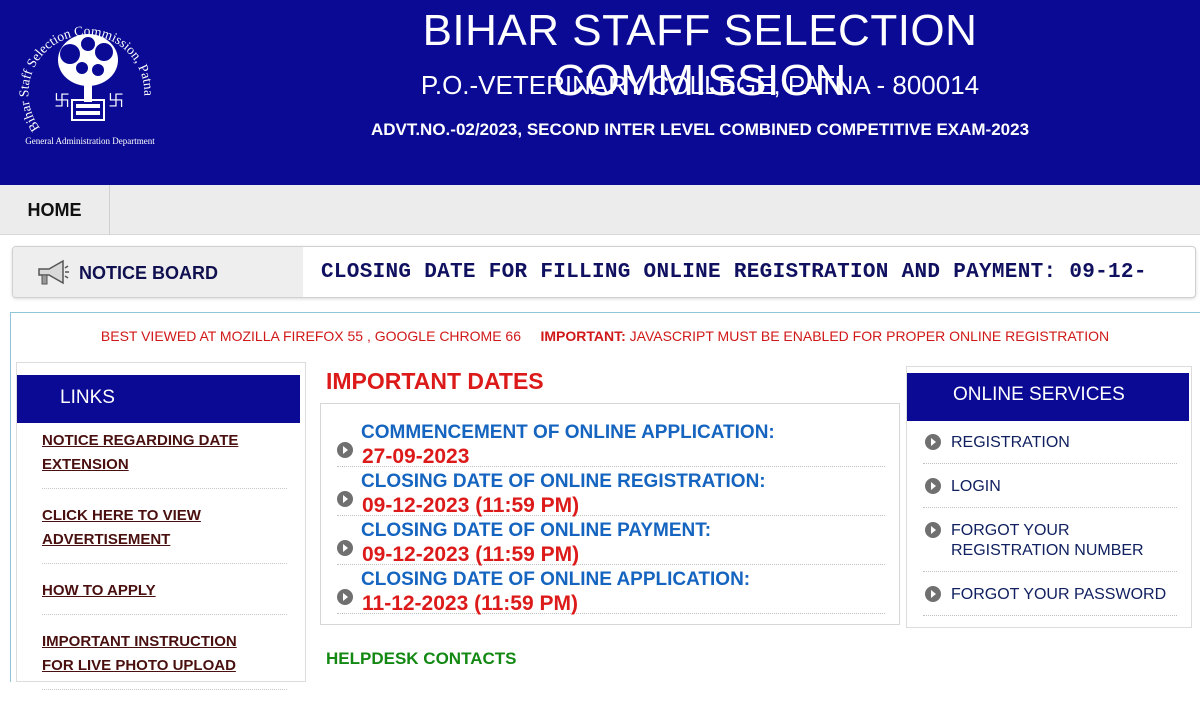 The width and height of the screenshot is (1200, 701). What do you see at coordinates (1050, 490) in the screenshot?
I see `service-login-link: LOGIN` at bounding box center [1050, 490].